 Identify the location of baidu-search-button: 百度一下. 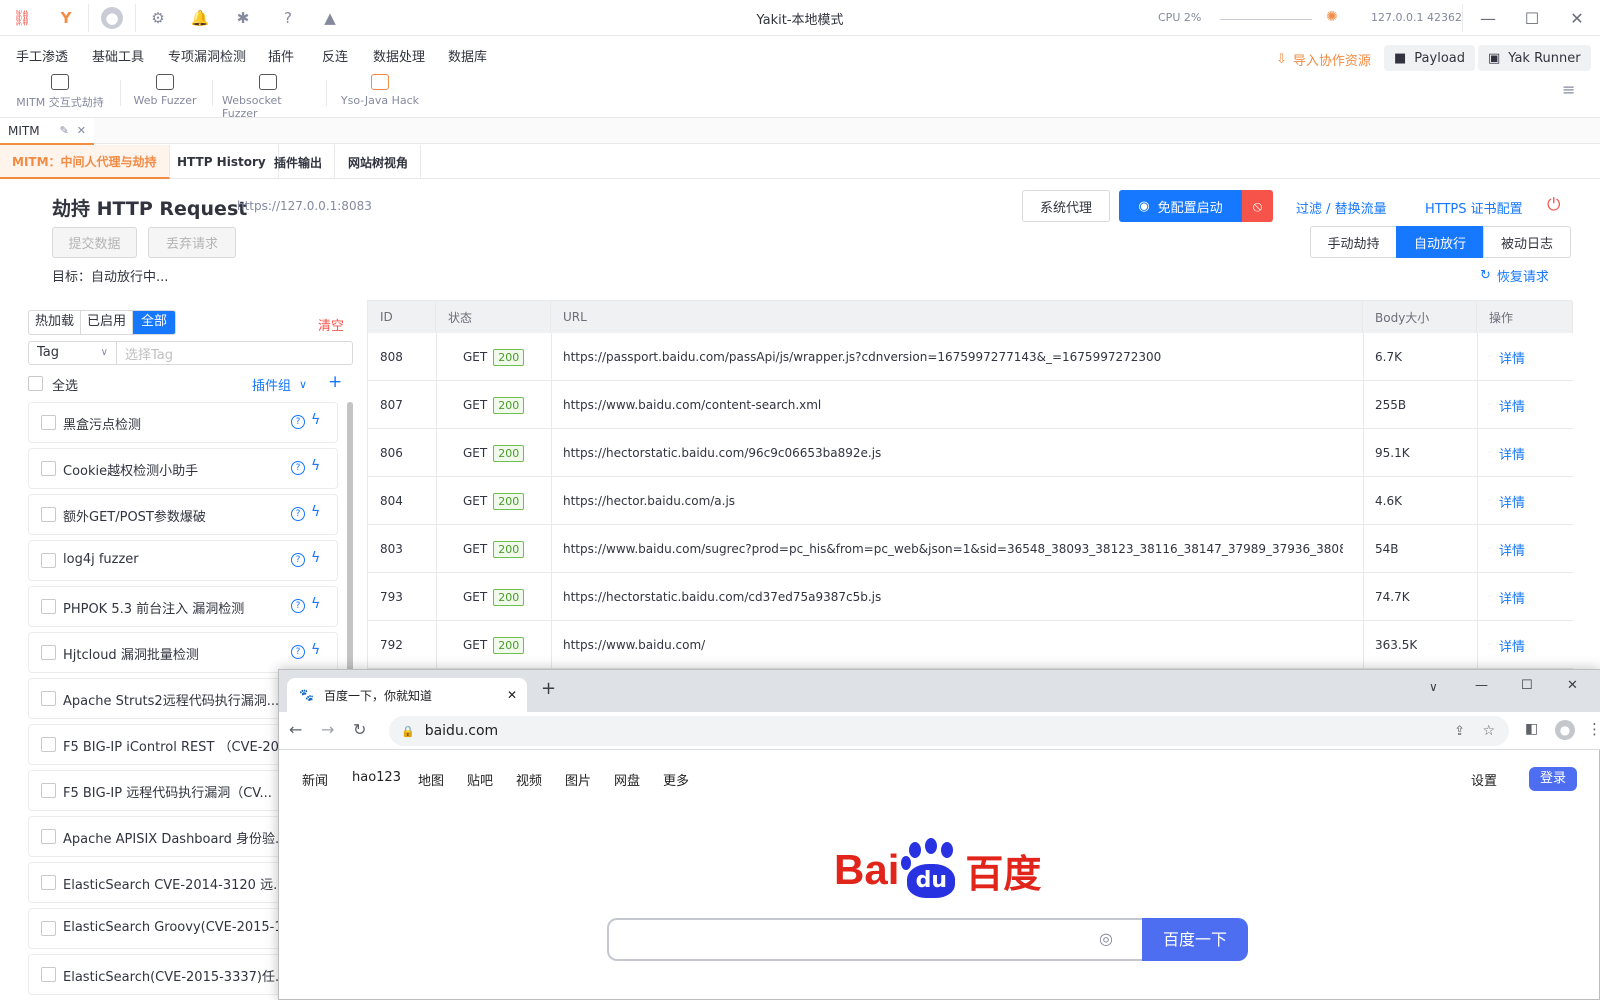
(1195, 939).